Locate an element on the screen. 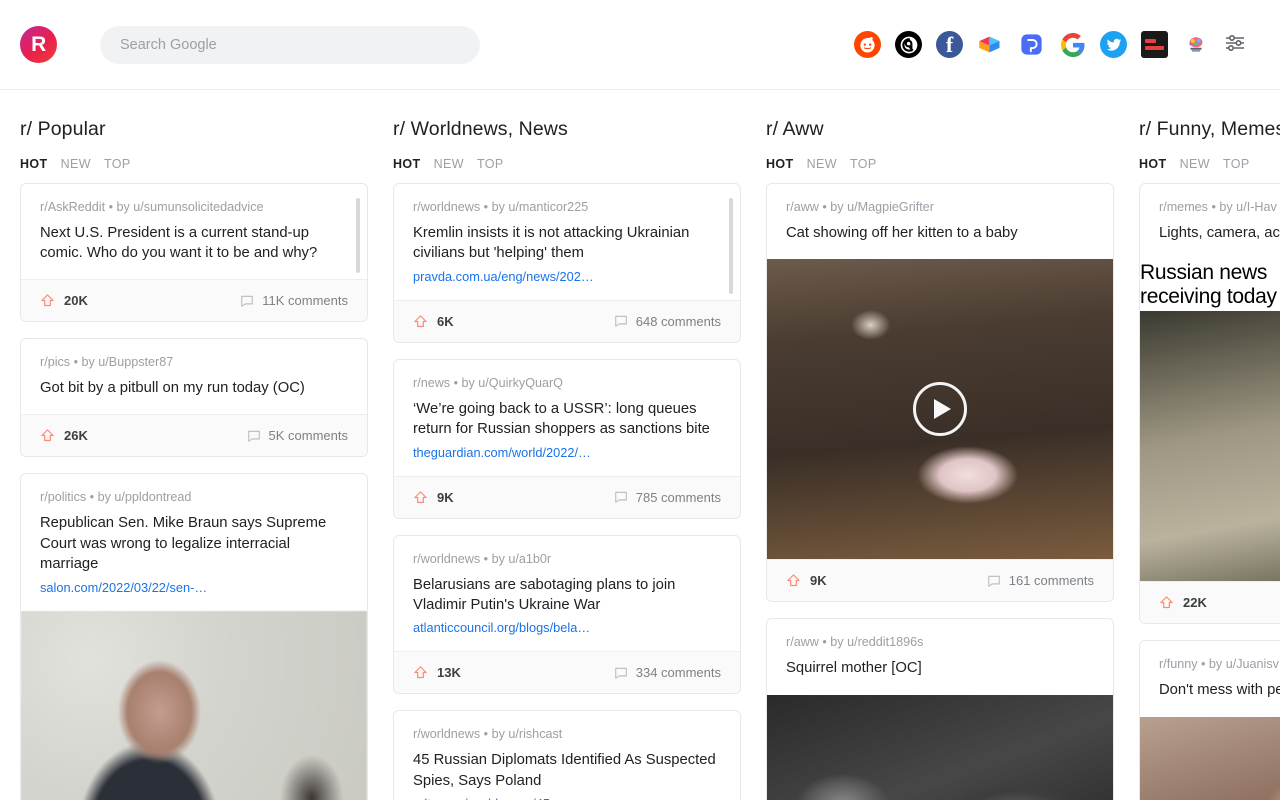 The height and width of the screenshot is (800, 1280). sort-bar: HOT NEW TOP is located at coordinates (1209, 162).